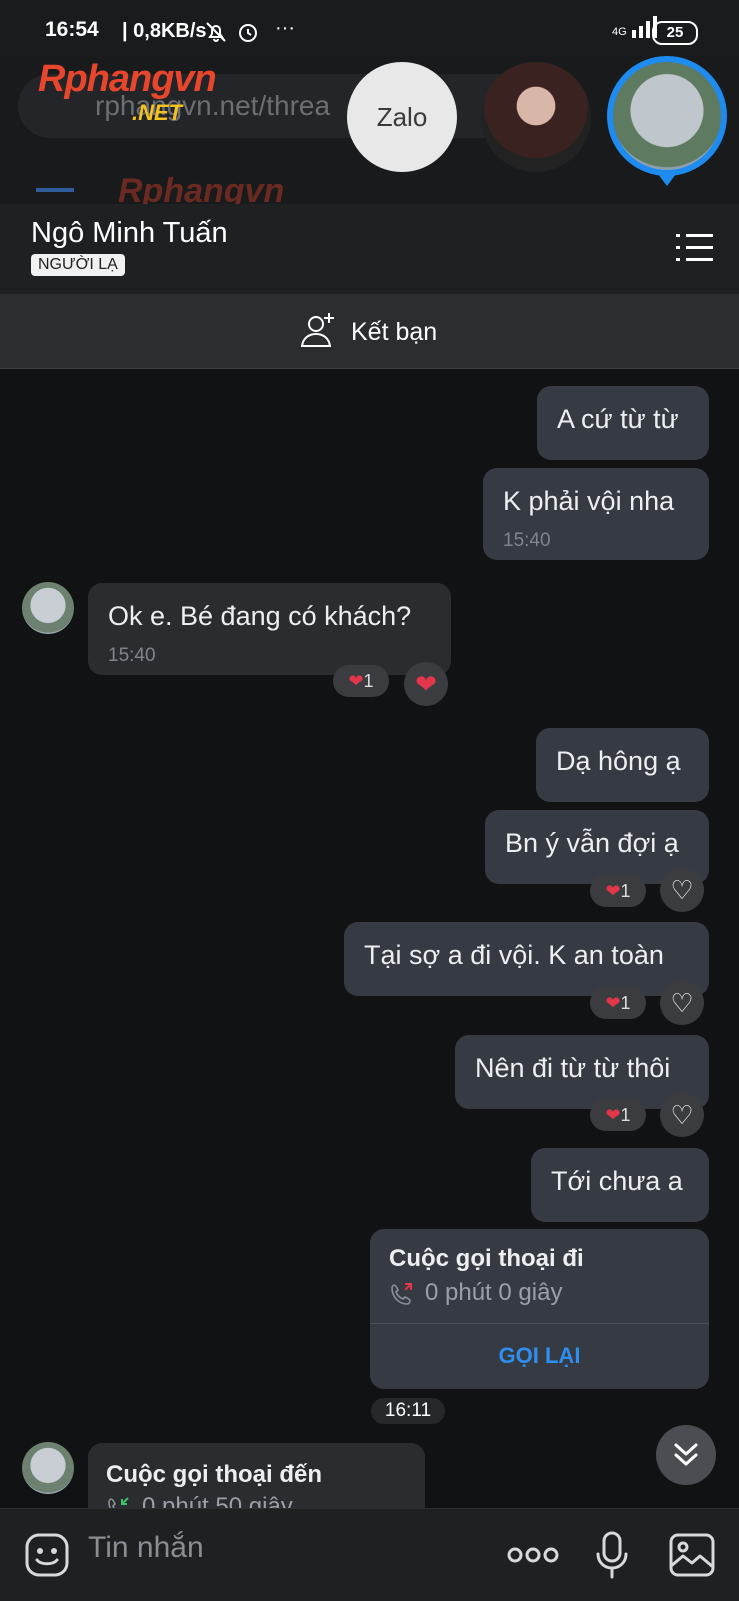  Describe the element at coordinates (539, 1356) in the screenshot. I see `call-back-button: GỌI LẠI` at that location.